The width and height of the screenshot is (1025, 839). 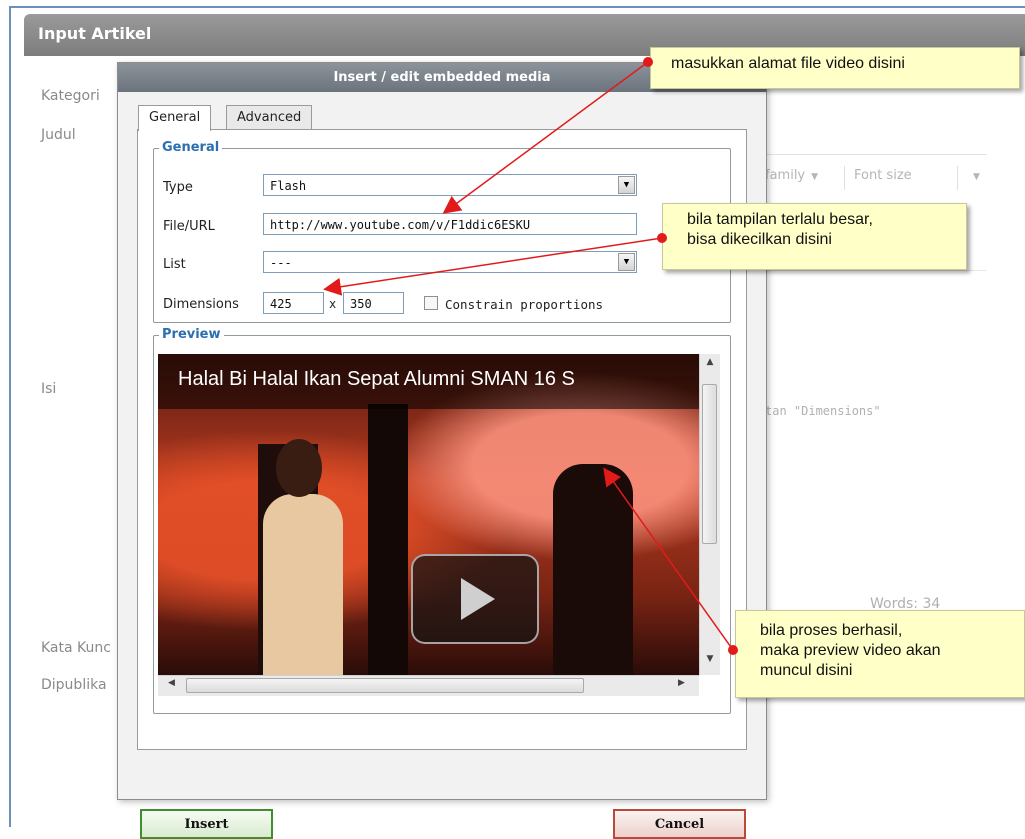 I want to click on general-legend: General, so click(x=191, y=147).